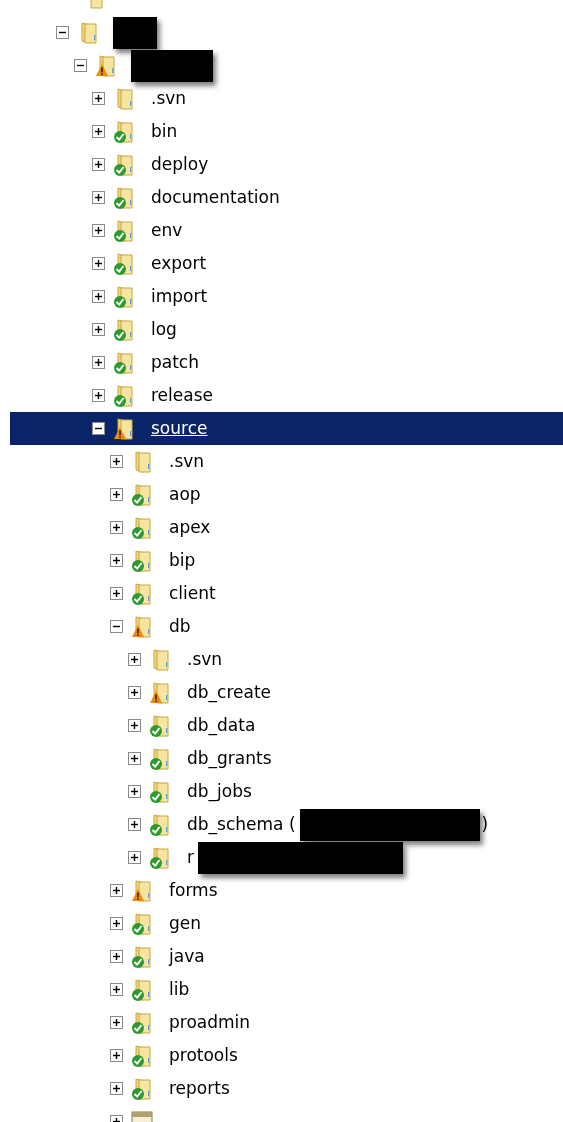 This screenshot has height=1122, width=563. I want to click on folder-name: protools, so click(203, 1055).